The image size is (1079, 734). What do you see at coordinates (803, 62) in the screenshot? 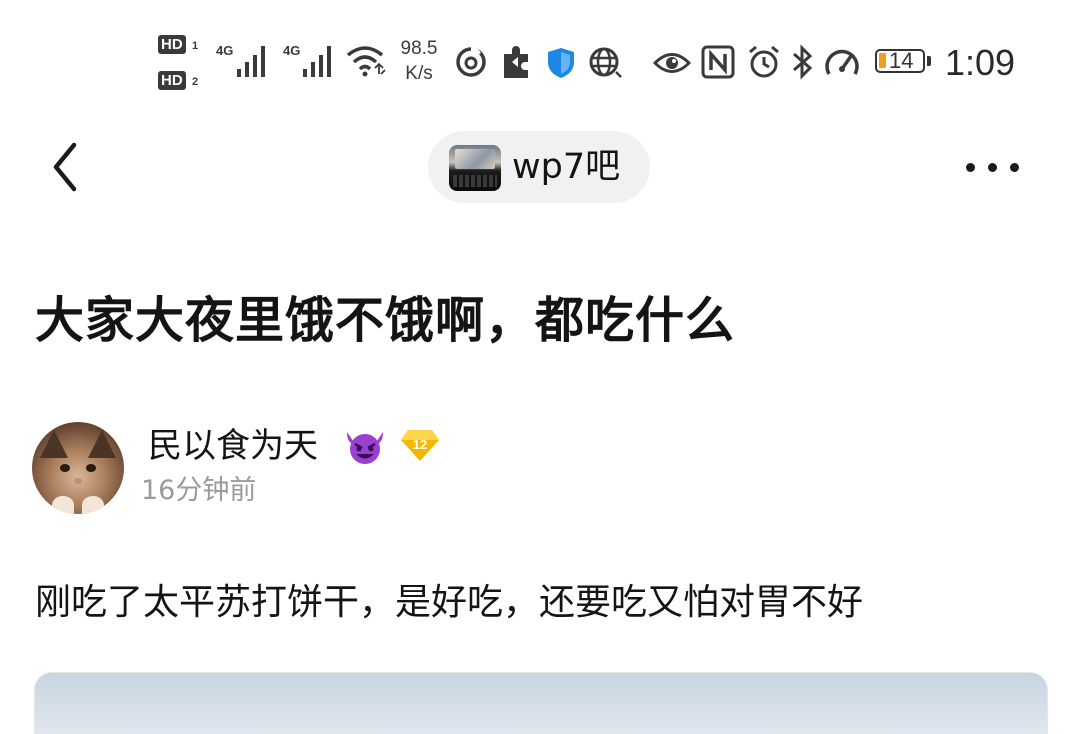
I see `bluetooth-icon` at bounding box center [803, 62].